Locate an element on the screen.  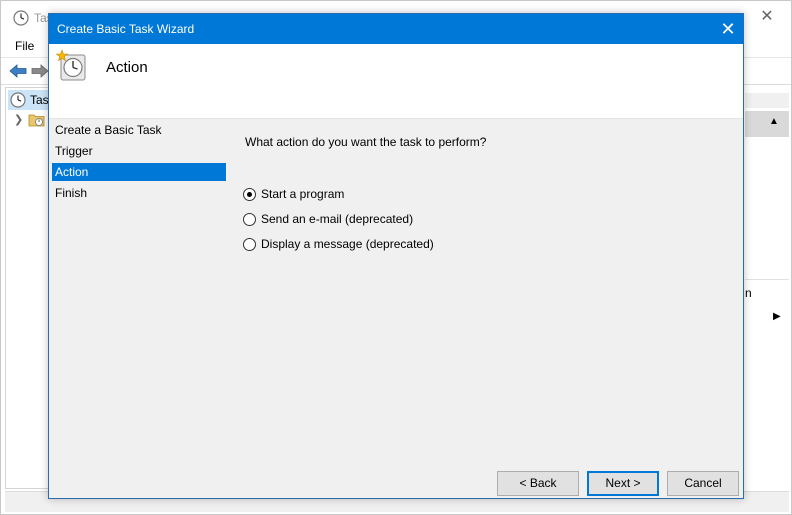
collapse-up-icon: ▲ is located at coordinates (774, 121).